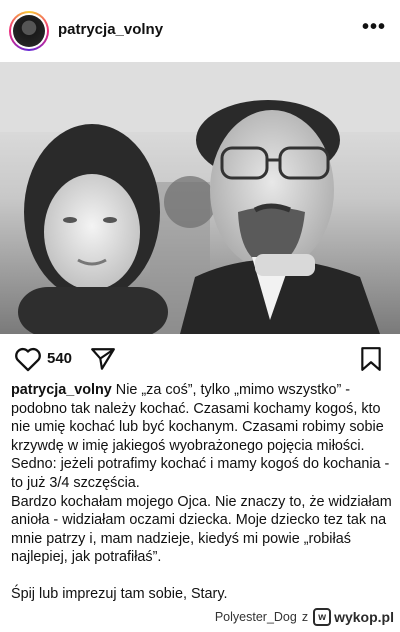 This screenshot has width=400, height=632. I want to click on heart-icon, so click(28, 361).